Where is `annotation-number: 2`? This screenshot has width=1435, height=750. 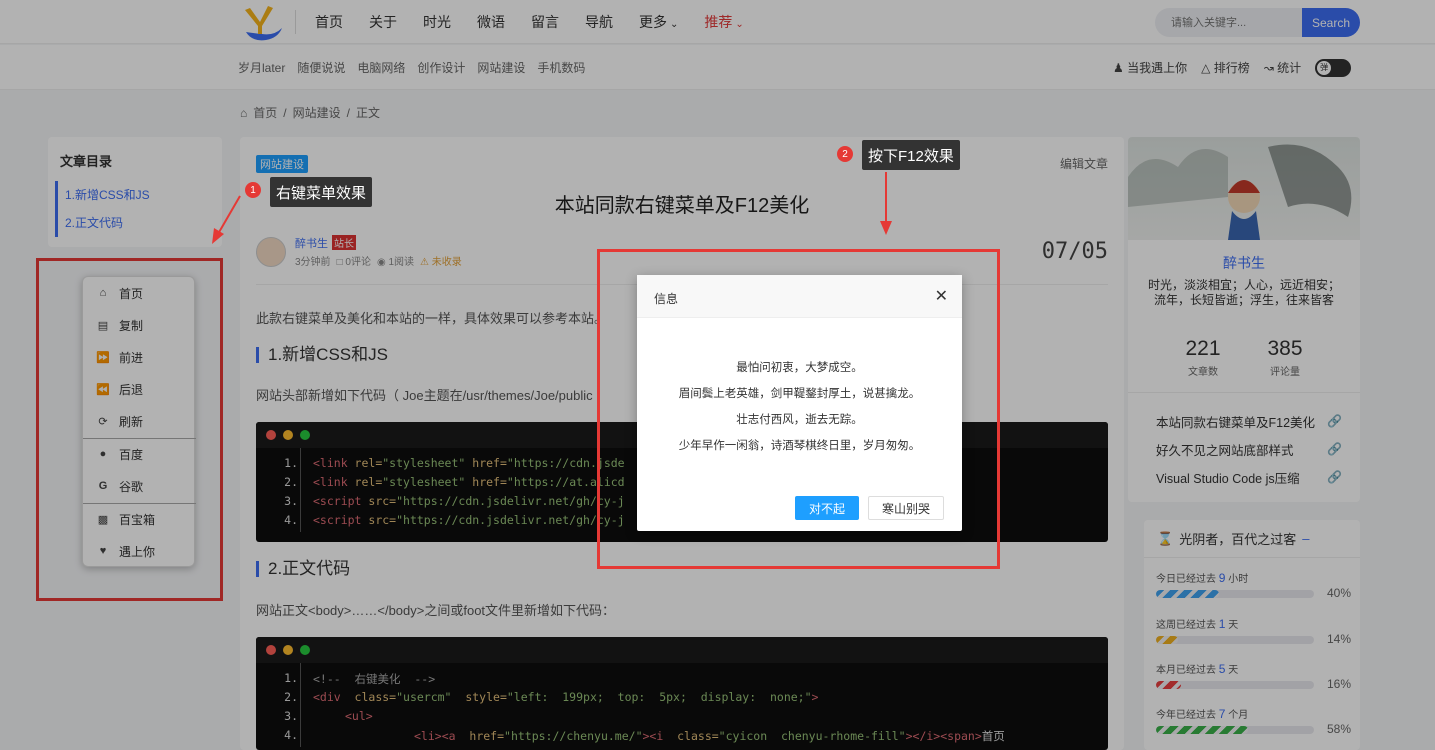
annotation-number: 2 is located at coordinates (845, 154).